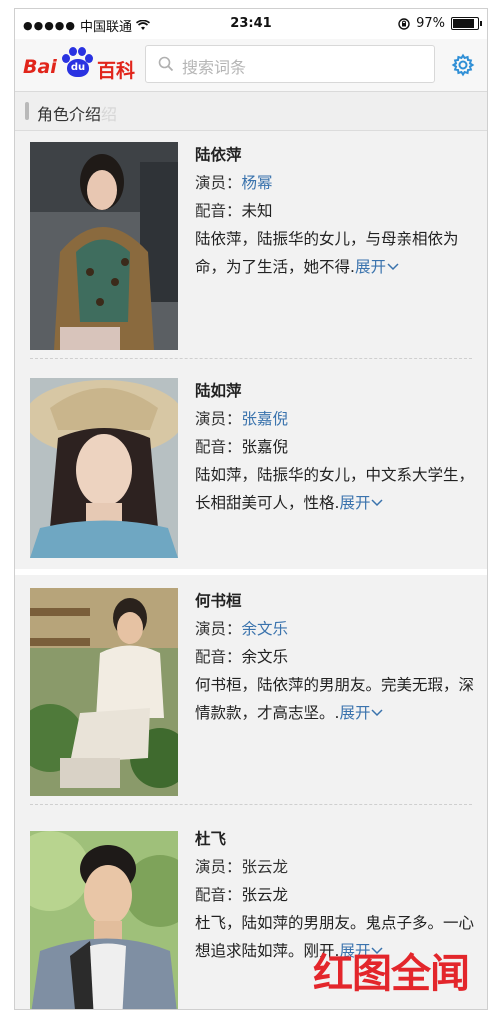  What do you see at coordinates (78, 68) in the screenshot?
I see `logo-du-text: du` at bounding box center [78, 68].